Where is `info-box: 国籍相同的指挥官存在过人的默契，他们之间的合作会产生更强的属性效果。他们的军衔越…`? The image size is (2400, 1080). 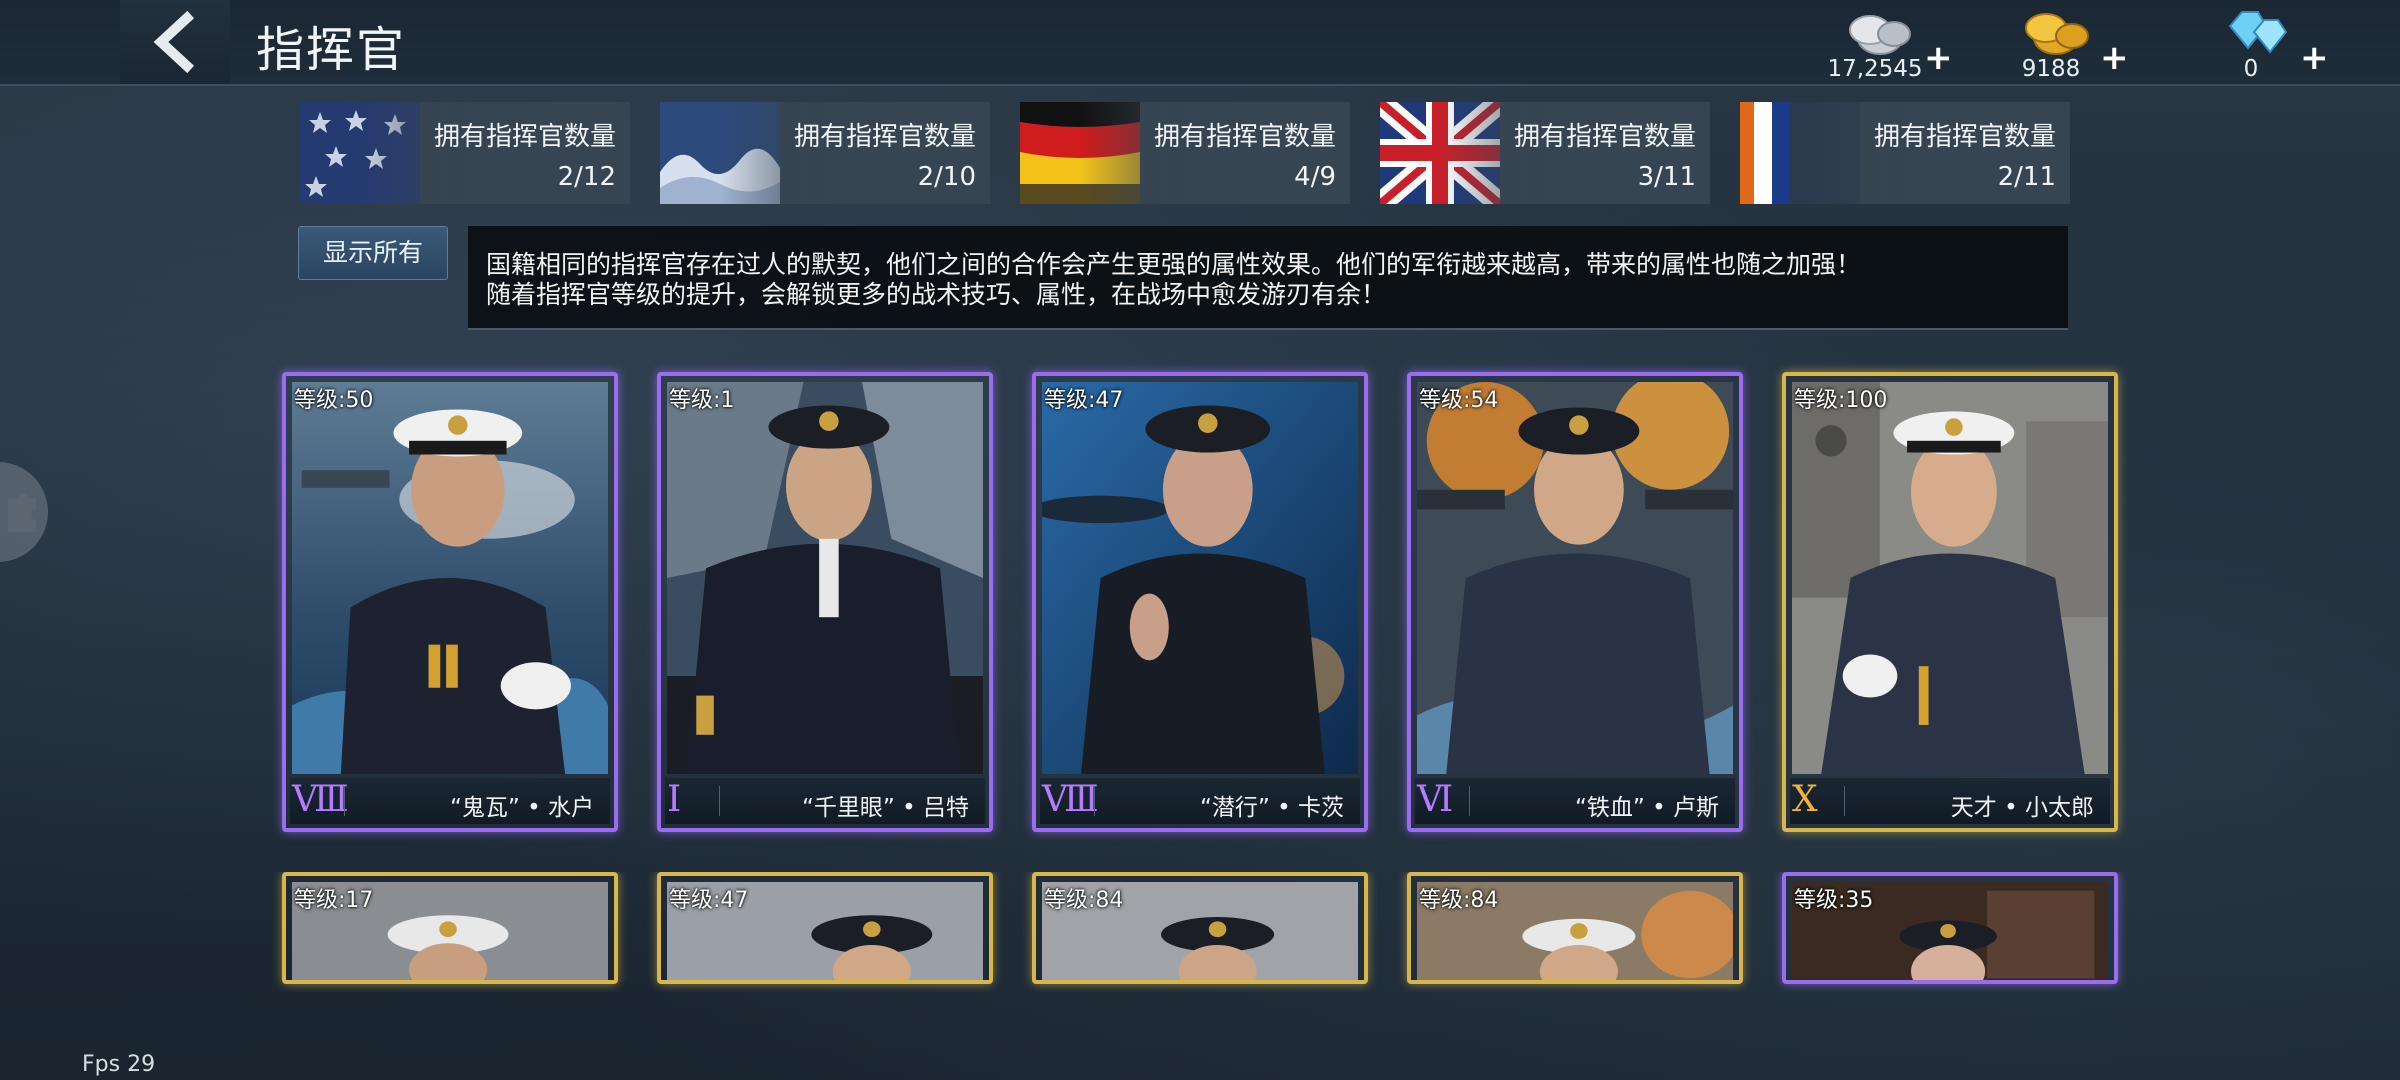
info-box: 国籍相同的指挥官存在过人的默契，他们之间的合作会产生更强的属性效果。他们的军衔越… is located at coordinates (1268, 278).